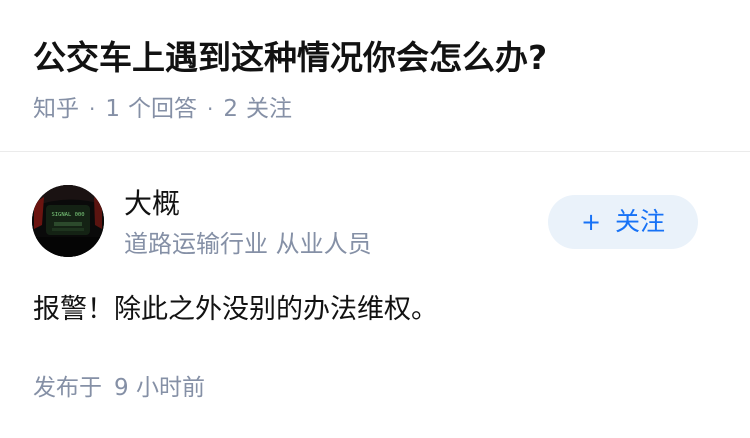  I want to click on answer-count-number: 1, so click(112, 109).